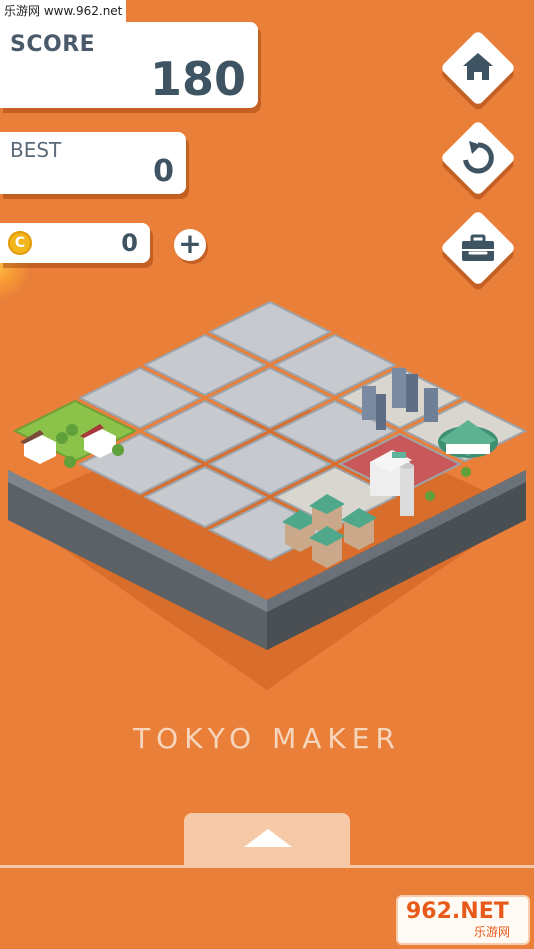 The height and width of the screenshot is (949, 534). Describe the element at coordinates (20, 243) in the screenshot. I see `coin-icon: C` at that location.